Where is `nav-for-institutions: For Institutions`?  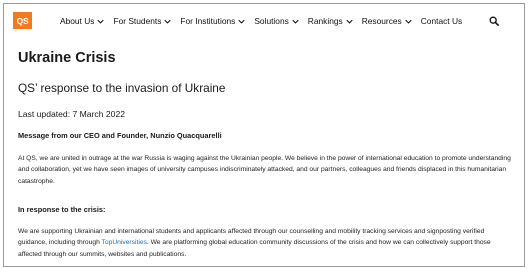 nav-for-institutions: For Institutions is located at coordinates (213, 21).